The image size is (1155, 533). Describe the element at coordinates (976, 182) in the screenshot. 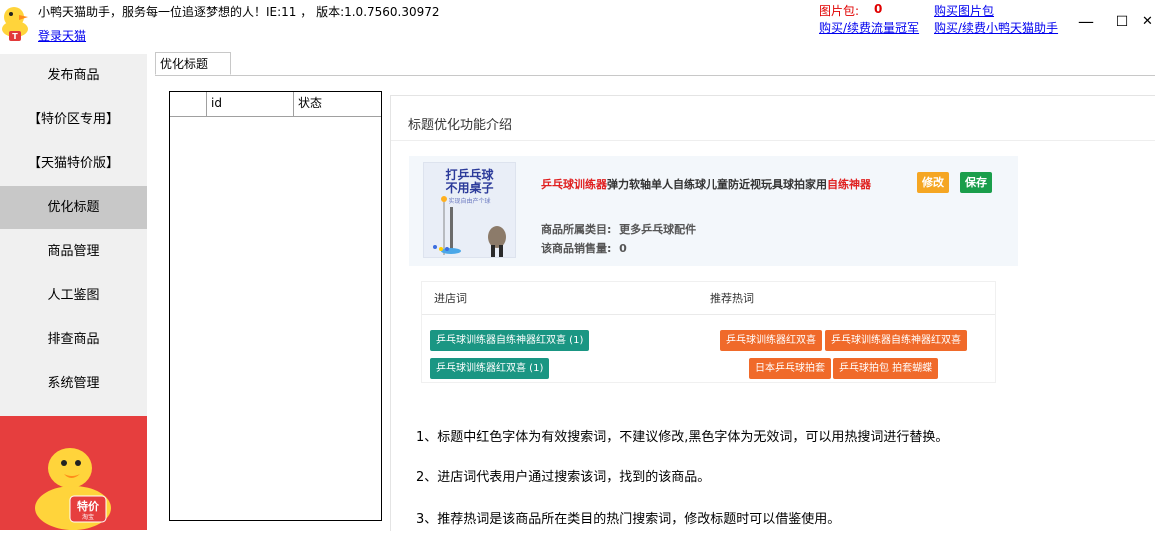

I see `save-title-button: 保存` at that location.